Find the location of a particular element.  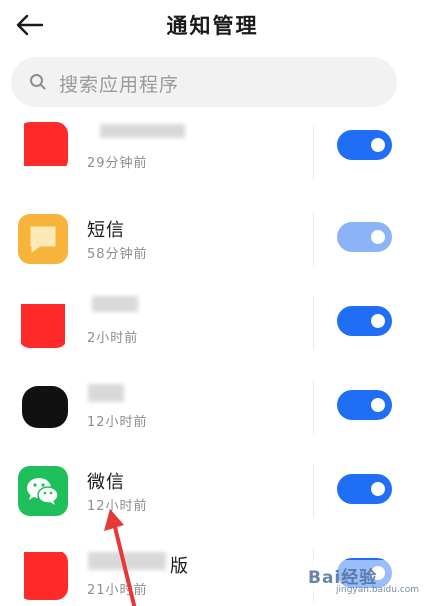

app-time: 58分钟前 is located at coordinates (117, 254).